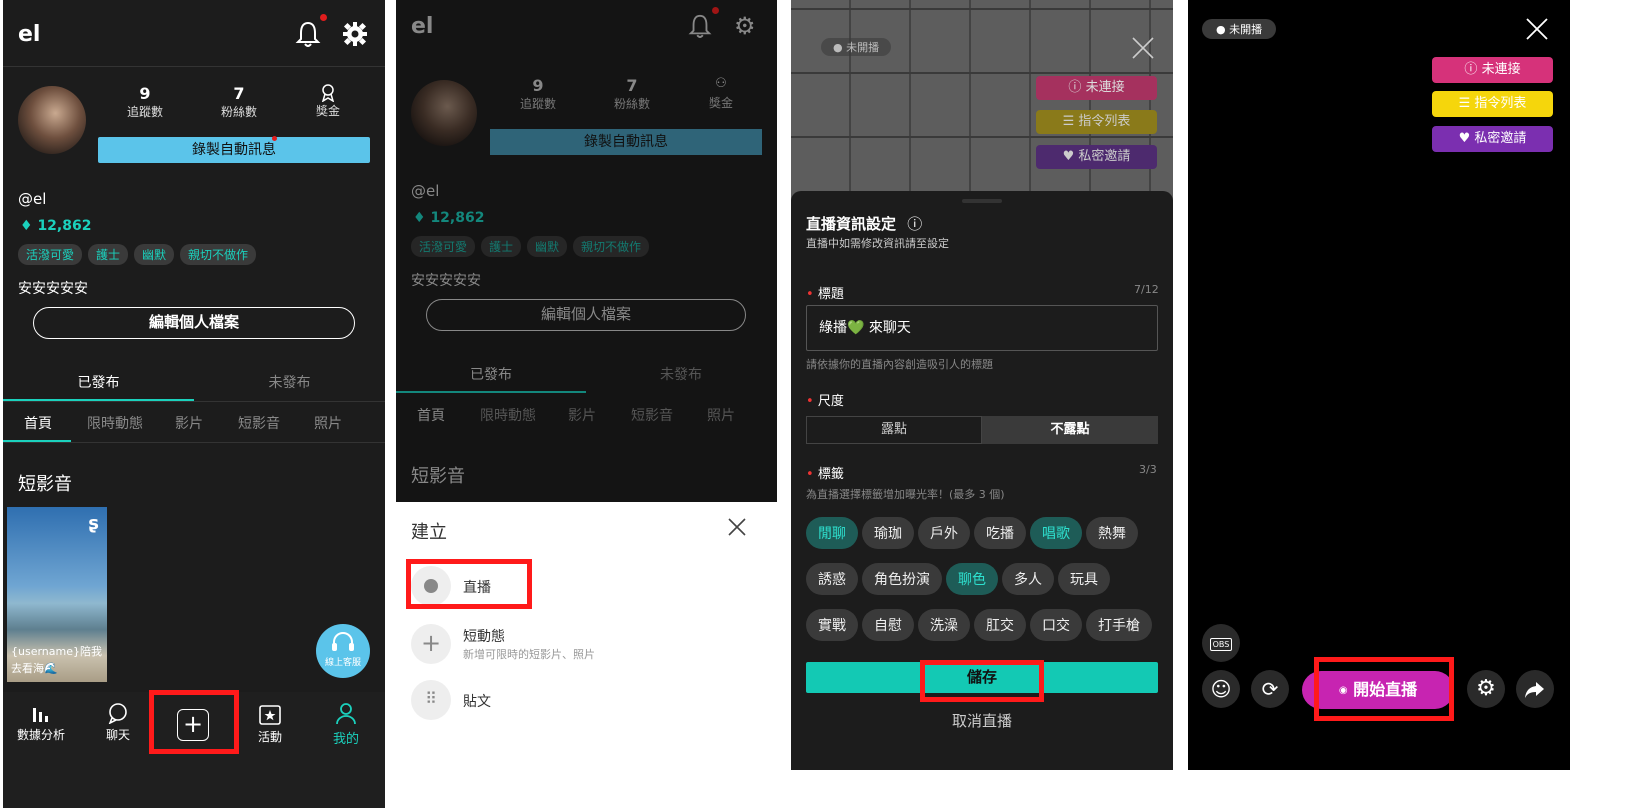 This screenshot has width=1642, height=808. I want to click on nav-analytics: 數據分析, so click(41, 722).